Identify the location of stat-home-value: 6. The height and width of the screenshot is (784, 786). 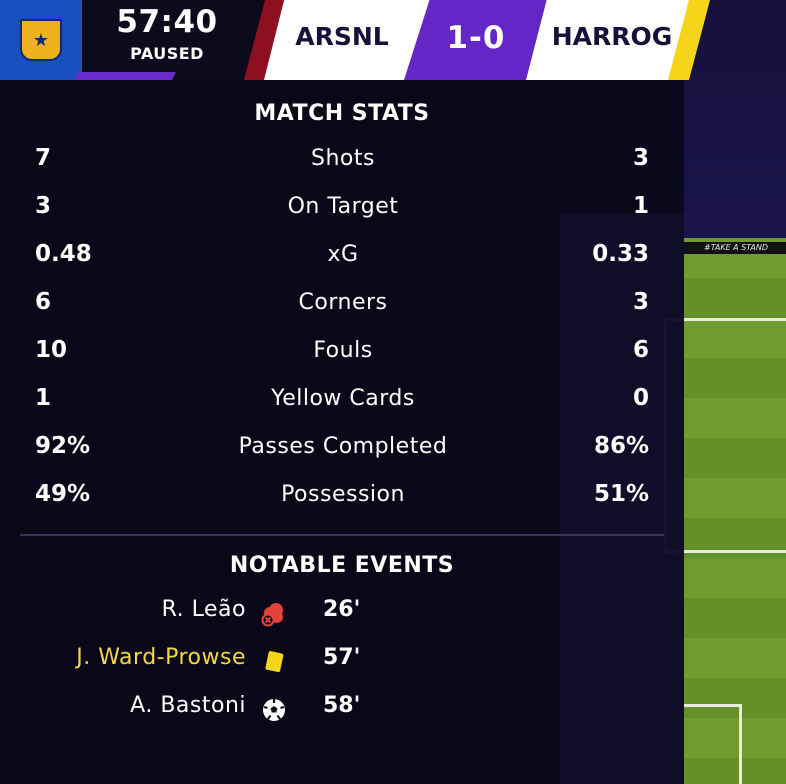
(43, 302).